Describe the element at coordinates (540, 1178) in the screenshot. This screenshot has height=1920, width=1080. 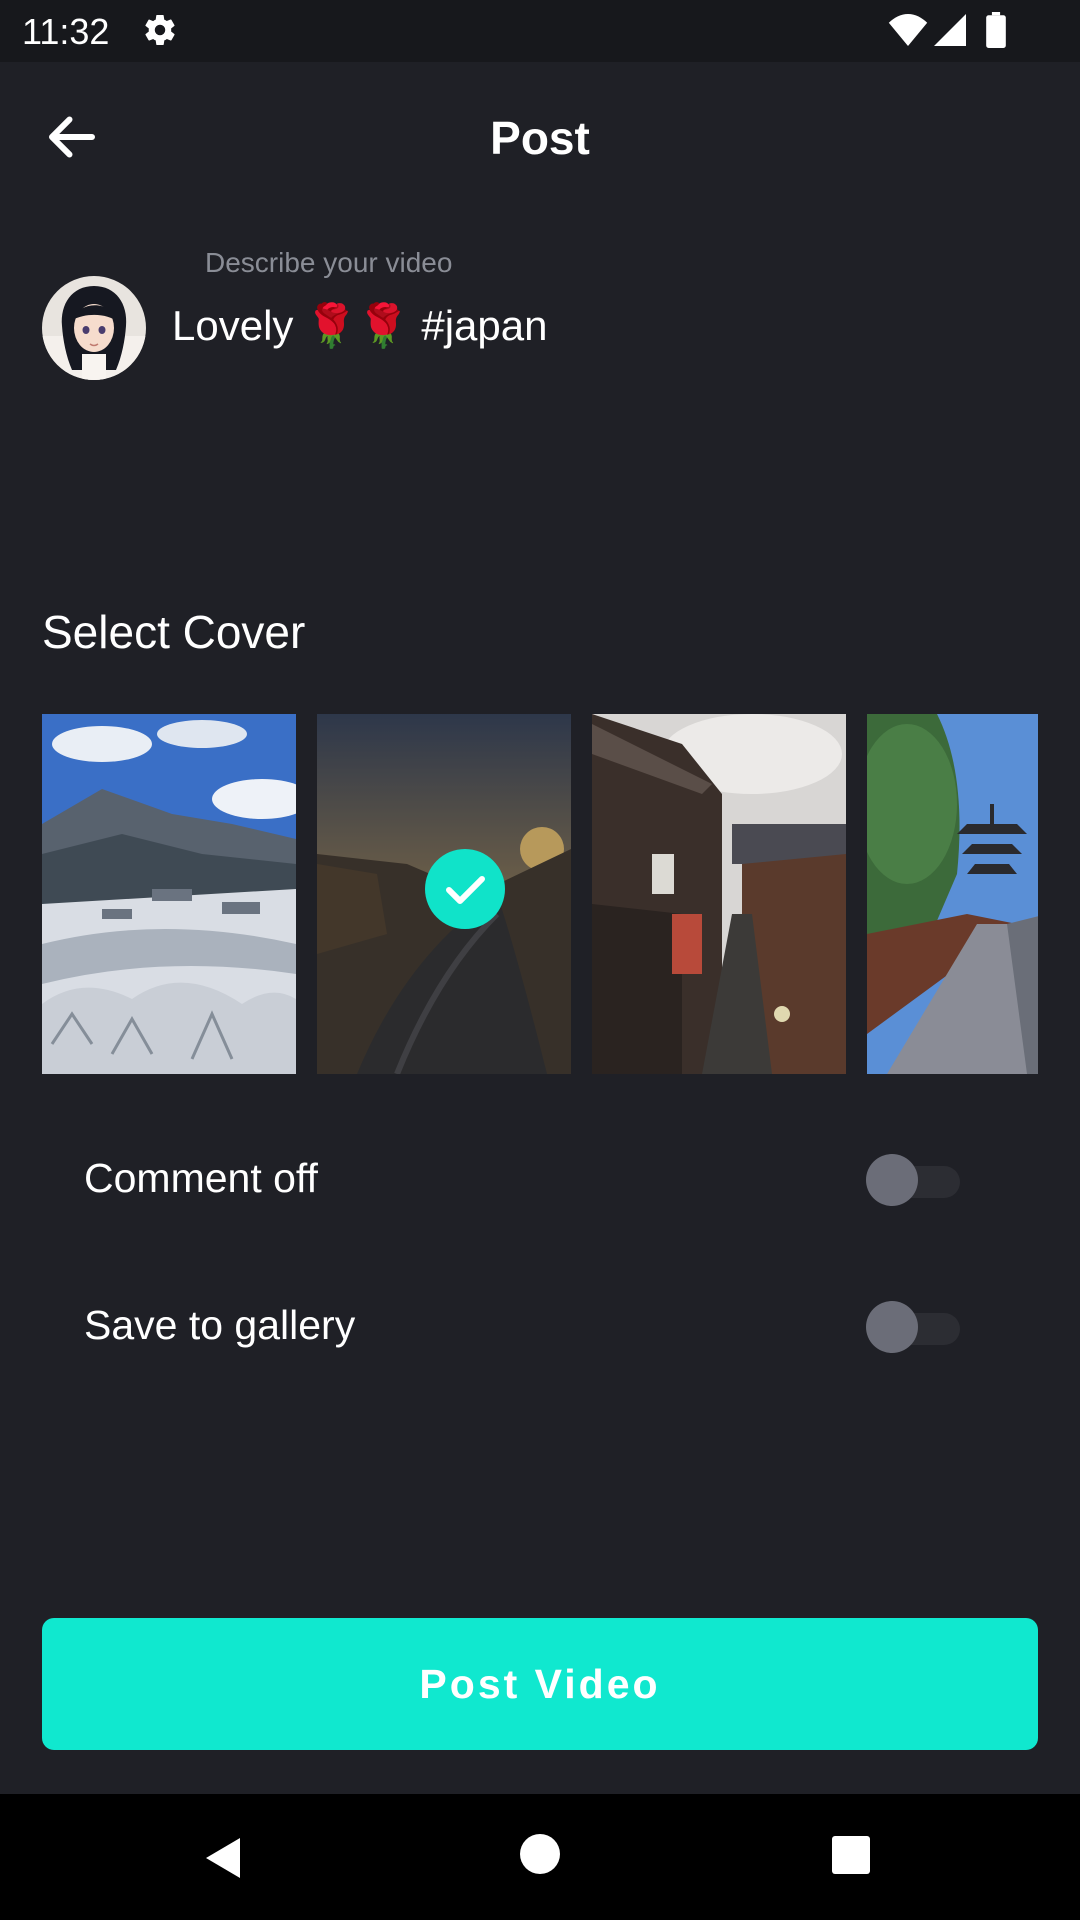
I see `comment-off-row: Comment off` at that location.